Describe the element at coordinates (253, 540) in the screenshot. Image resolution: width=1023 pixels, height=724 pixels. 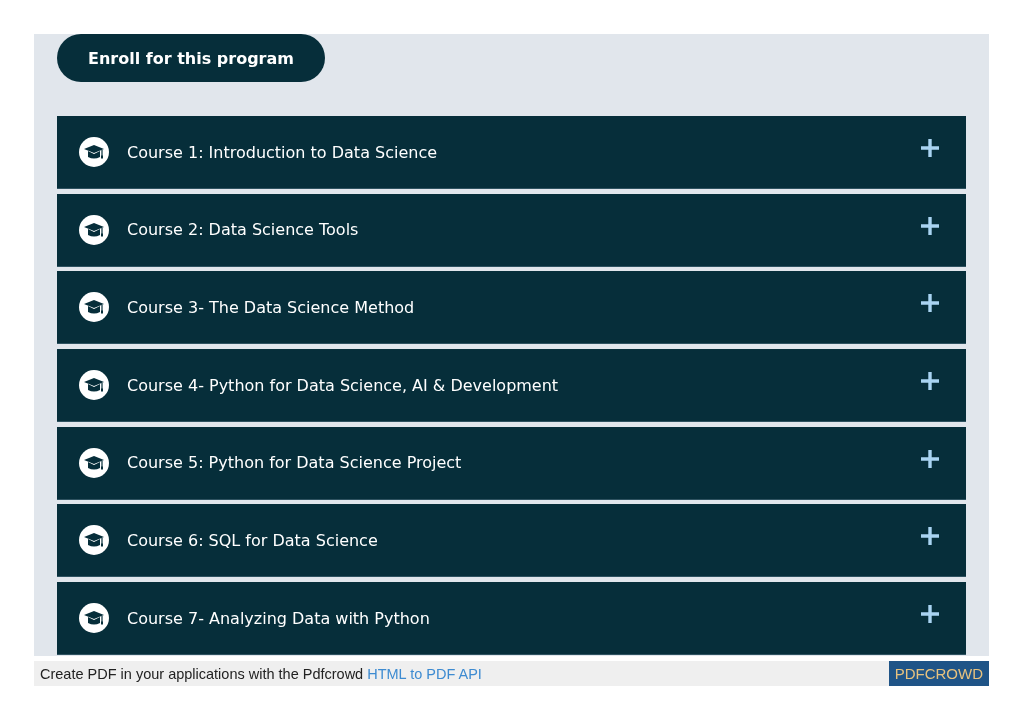
I see `course-title: Course 6: SQL for Data Science` at that location.